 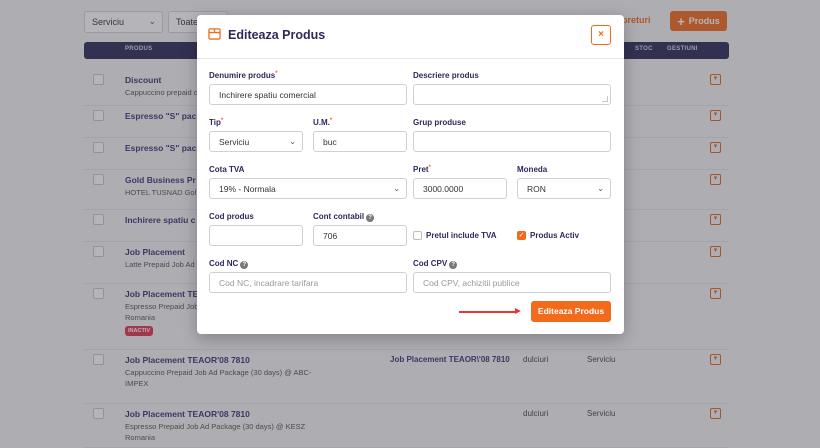 What do you see at coordinates (229, 264) in the screenshot?
I see `cod-nc-label: Cod NC?` at bounding box center [229, 264].